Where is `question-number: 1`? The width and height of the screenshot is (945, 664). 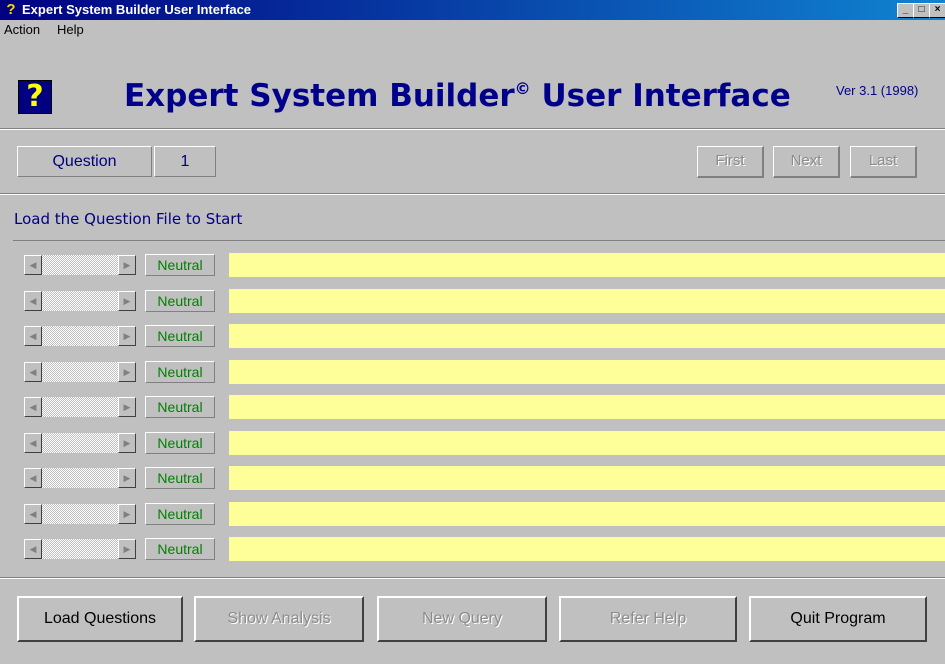 question-number: 1 is located at coordinates (185, 161).